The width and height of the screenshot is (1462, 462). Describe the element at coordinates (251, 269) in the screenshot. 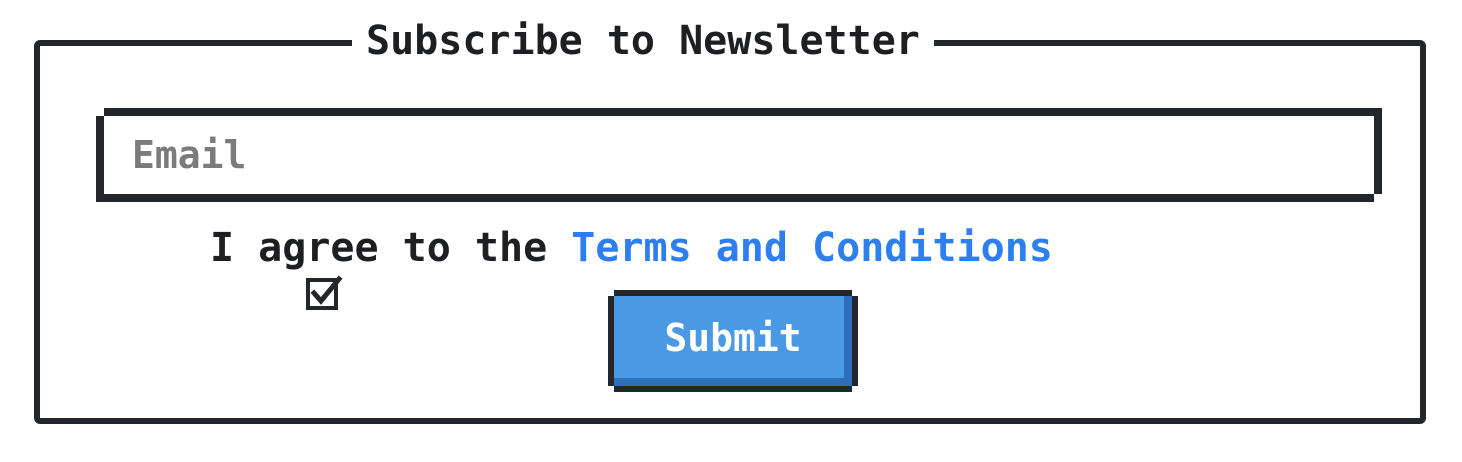

I see `checked-checkbox-icon` at that location.